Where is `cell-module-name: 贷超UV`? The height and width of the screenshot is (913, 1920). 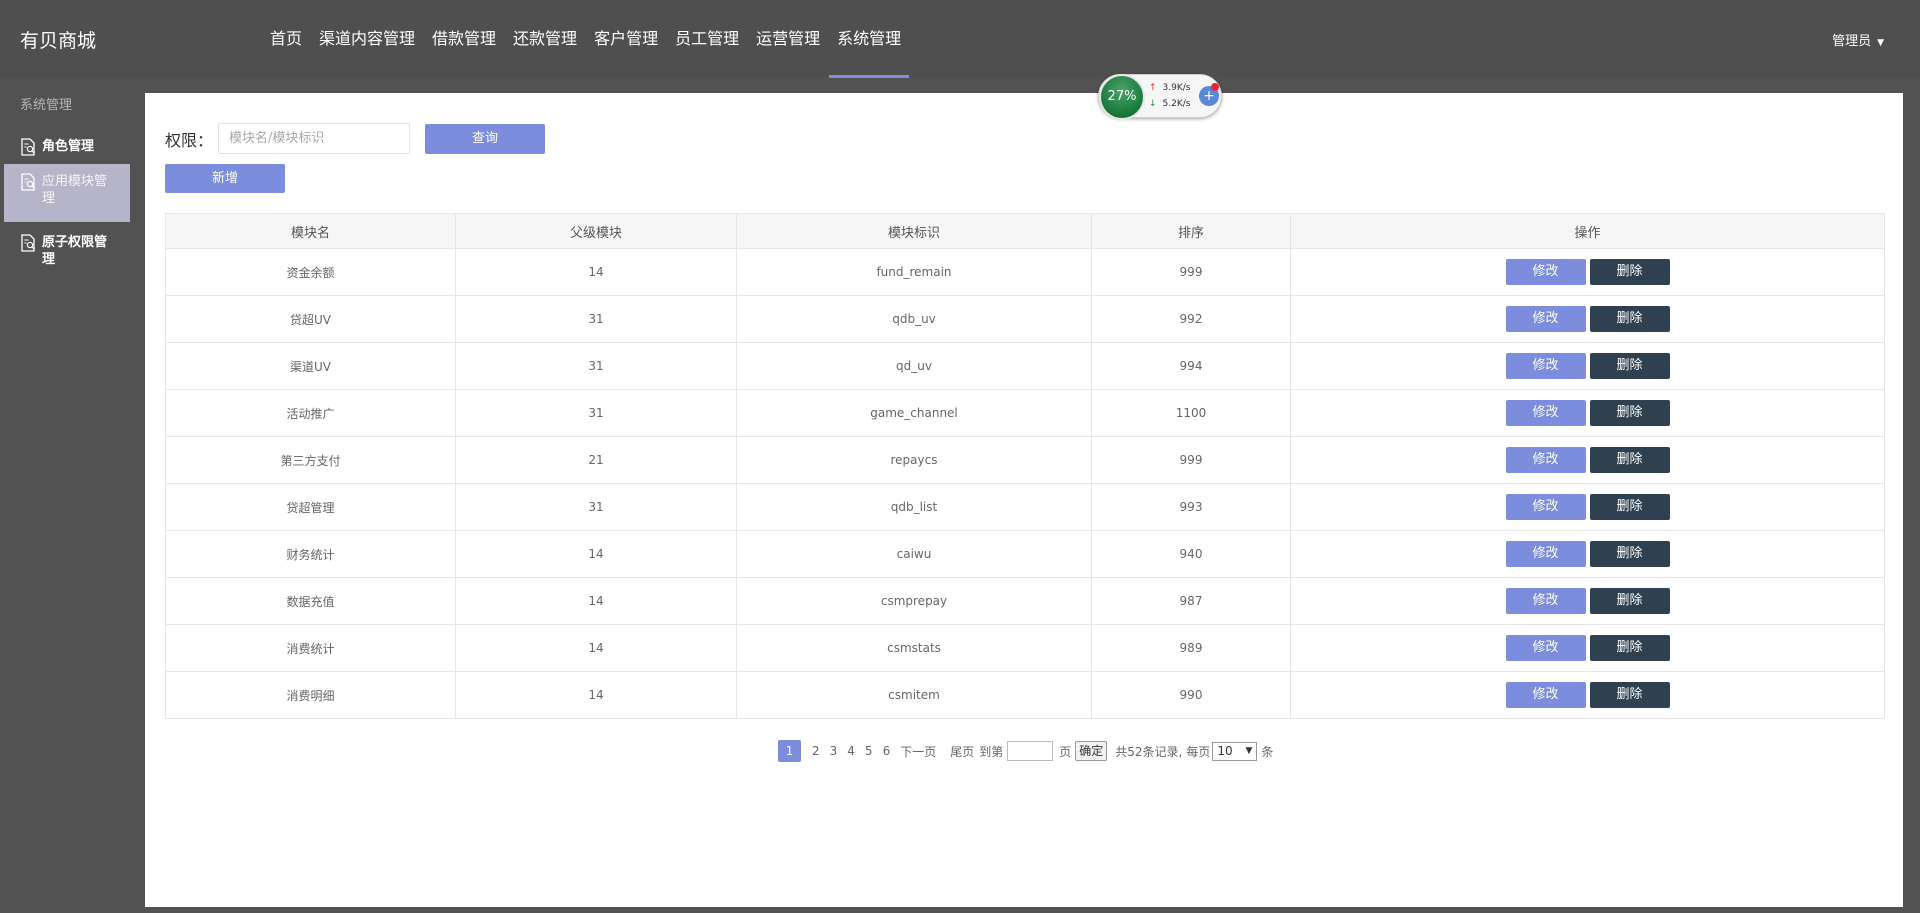 cell-module-name: 贷超UV is located at coordinates (310, 319).